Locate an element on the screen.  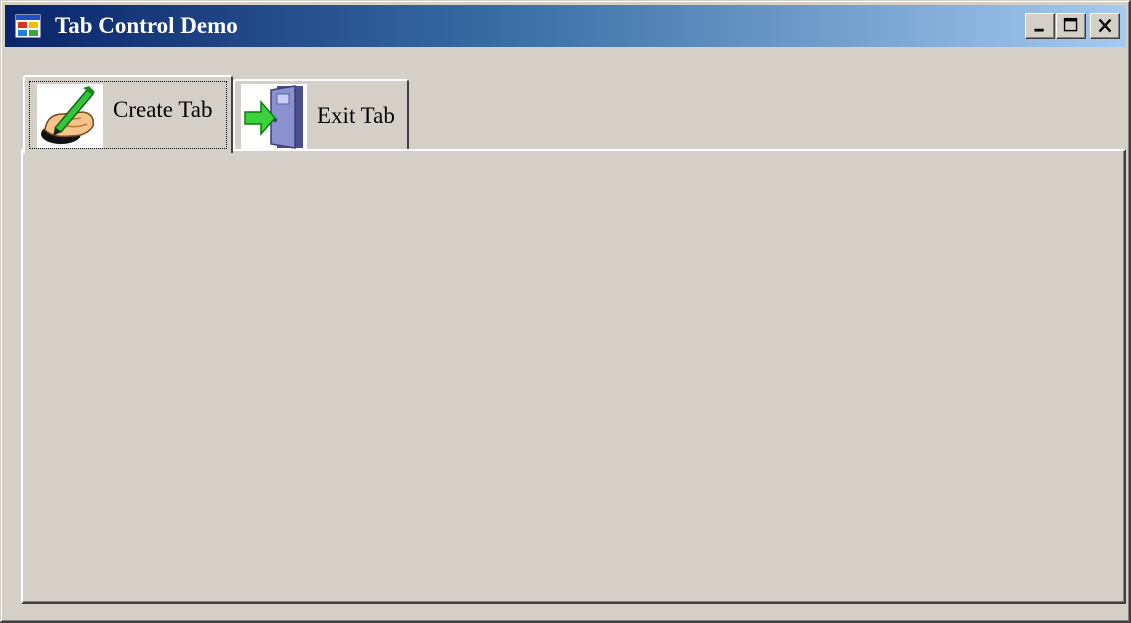
exit-door-icon is located at coordinates (273, 117).